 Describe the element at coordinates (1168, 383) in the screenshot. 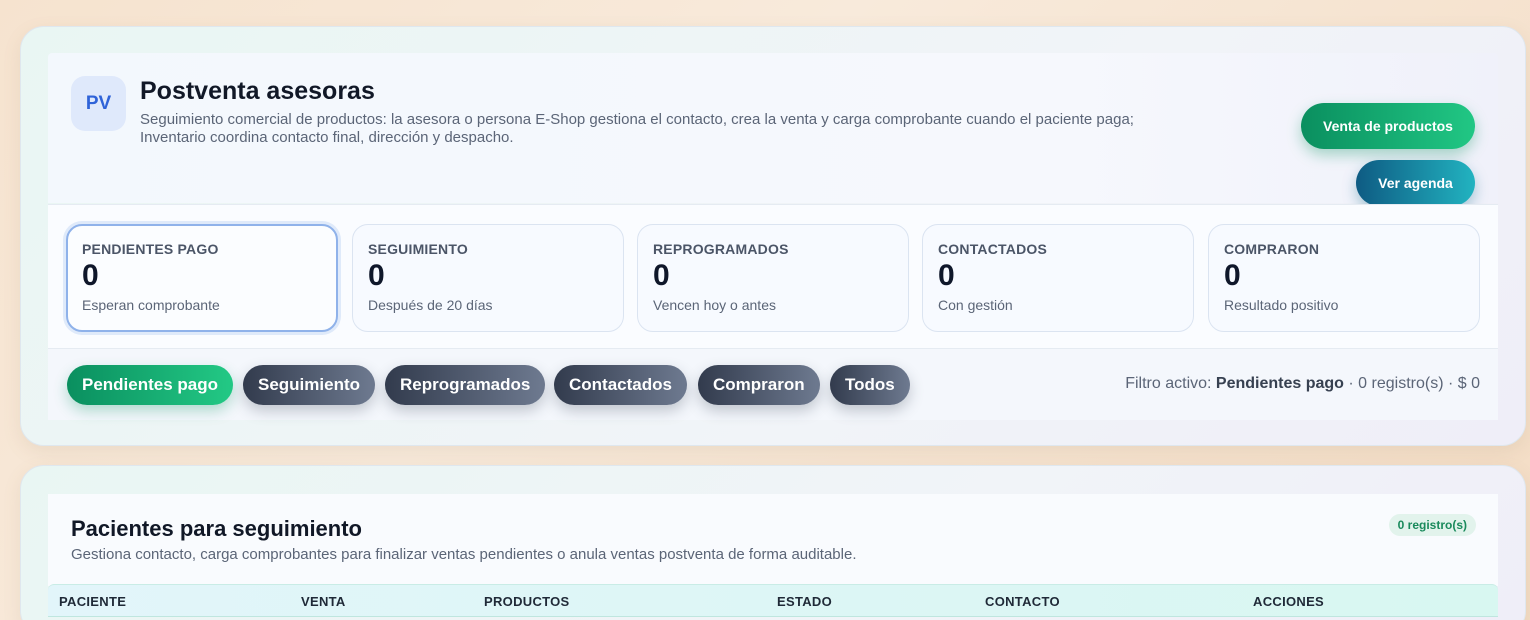

I see `active-filter-prefix: Filtro activo:` at that location.